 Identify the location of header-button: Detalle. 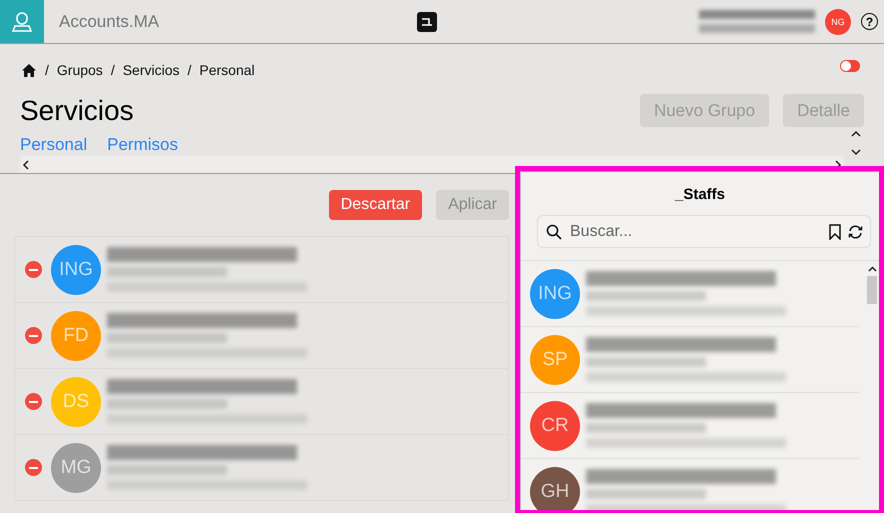
(823, 110).